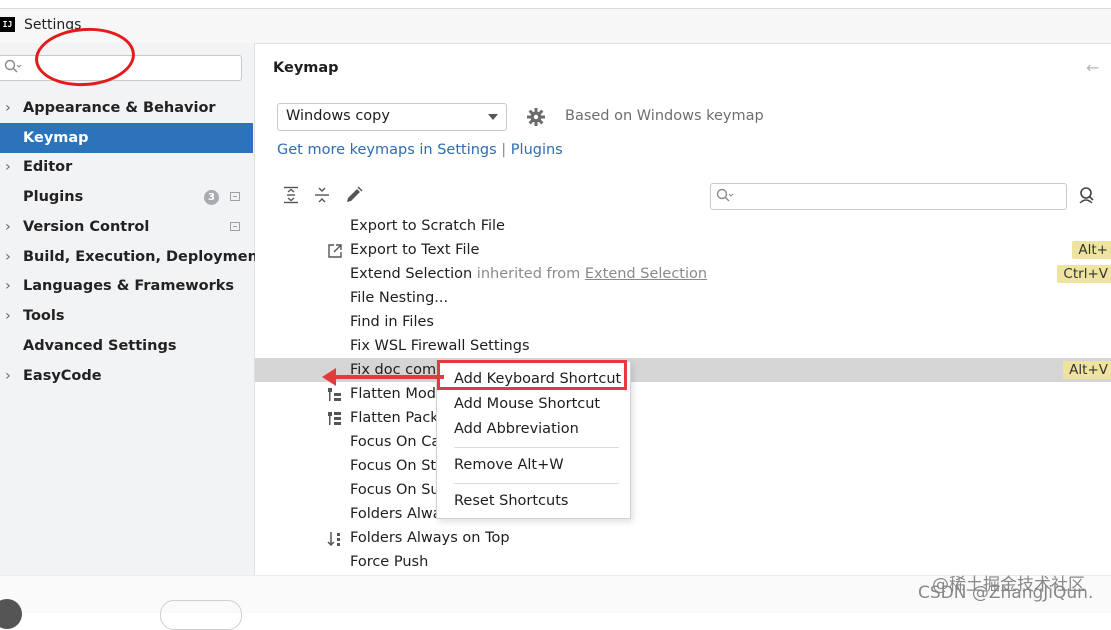 The height and width of the screenshot is (630, 1111). Describe the element at coordinates (527, 404) in the screenshot. I see `menu-item-add-mouse-shortcut: Add Mouse Shortcut` at that location.